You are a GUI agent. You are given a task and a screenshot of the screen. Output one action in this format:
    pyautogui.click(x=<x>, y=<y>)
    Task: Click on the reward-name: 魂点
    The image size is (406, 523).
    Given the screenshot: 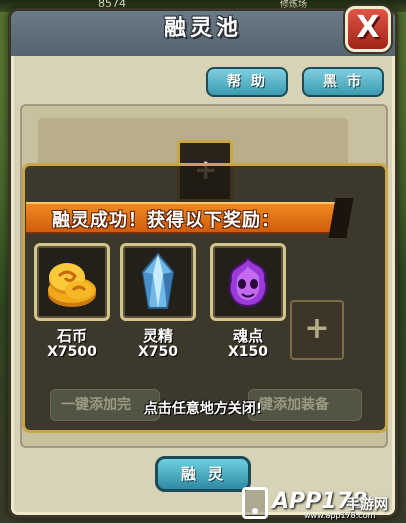 What is the action you would take?
    pyautogui.click(x=247, y=336)
    